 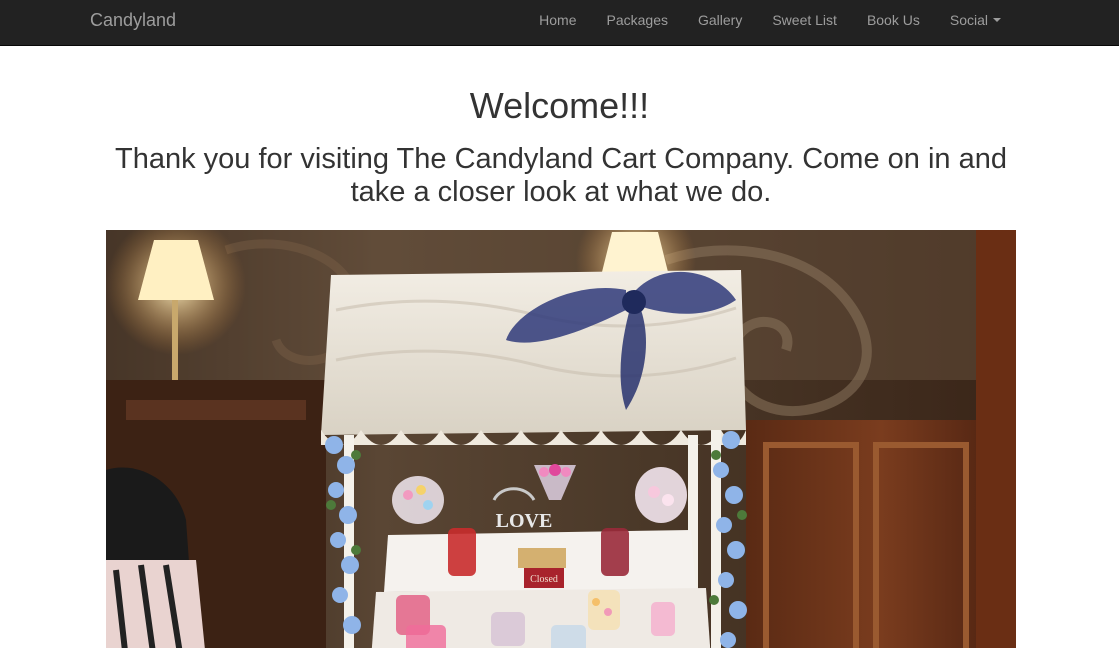 I want to click on closed-sign-text: Closed, so click(x=544, y=579).